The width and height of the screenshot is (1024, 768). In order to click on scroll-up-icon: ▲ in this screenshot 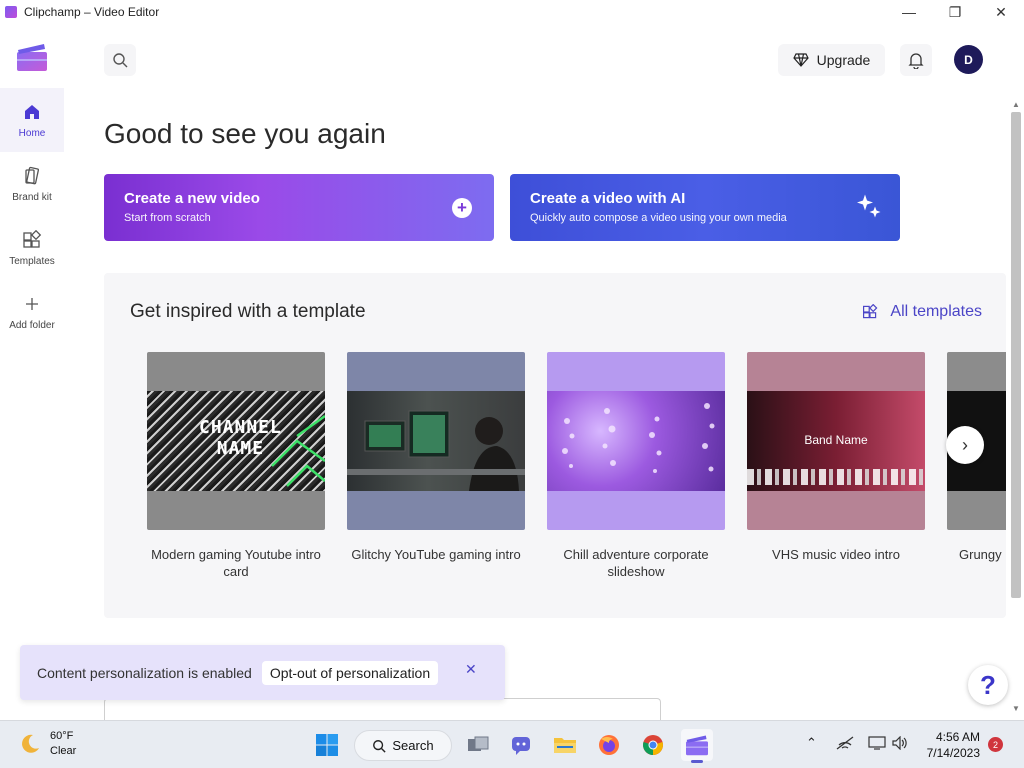, I will do `click(1016, 104)`.